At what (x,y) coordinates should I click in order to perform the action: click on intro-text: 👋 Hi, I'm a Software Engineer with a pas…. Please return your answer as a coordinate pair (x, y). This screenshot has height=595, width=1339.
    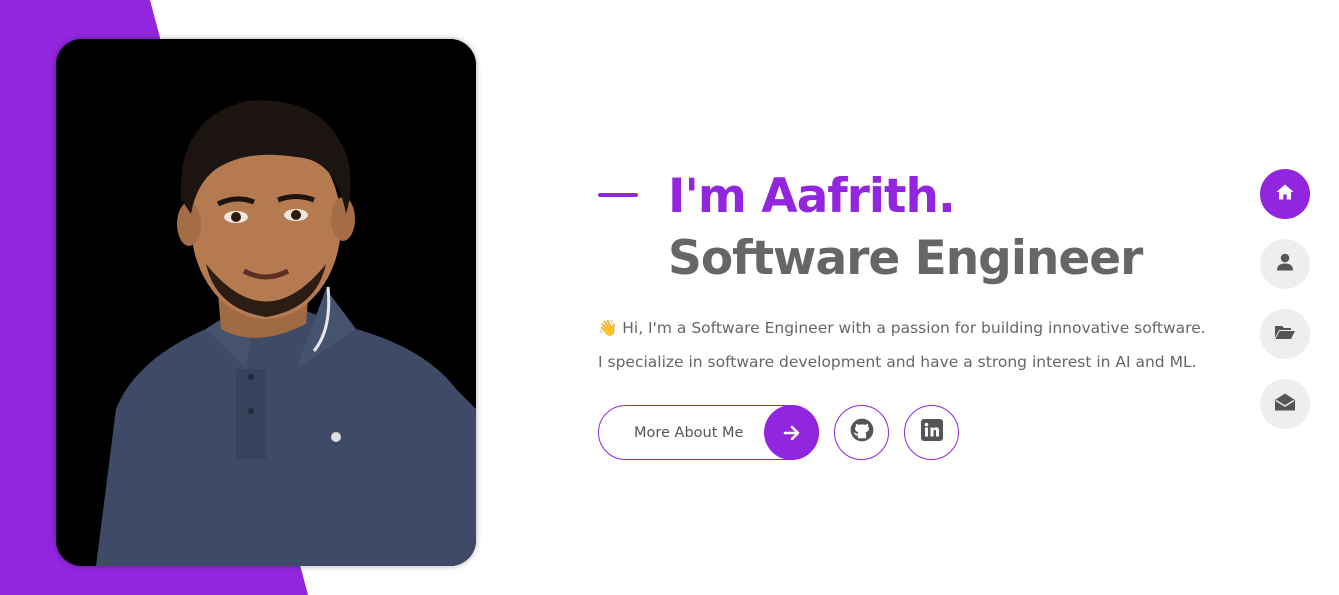
    Looking at the image, I should click on (918, 345).